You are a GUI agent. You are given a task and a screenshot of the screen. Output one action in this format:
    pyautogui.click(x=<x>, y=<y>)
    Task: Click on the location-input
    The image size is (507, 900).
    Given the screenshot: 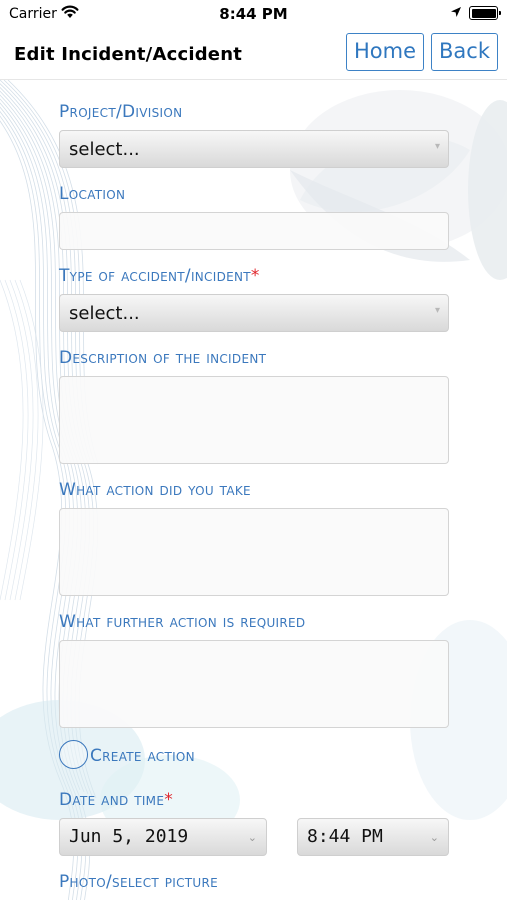 What is the action you would take?
    pyautogui.click(x=254, y=231)
    